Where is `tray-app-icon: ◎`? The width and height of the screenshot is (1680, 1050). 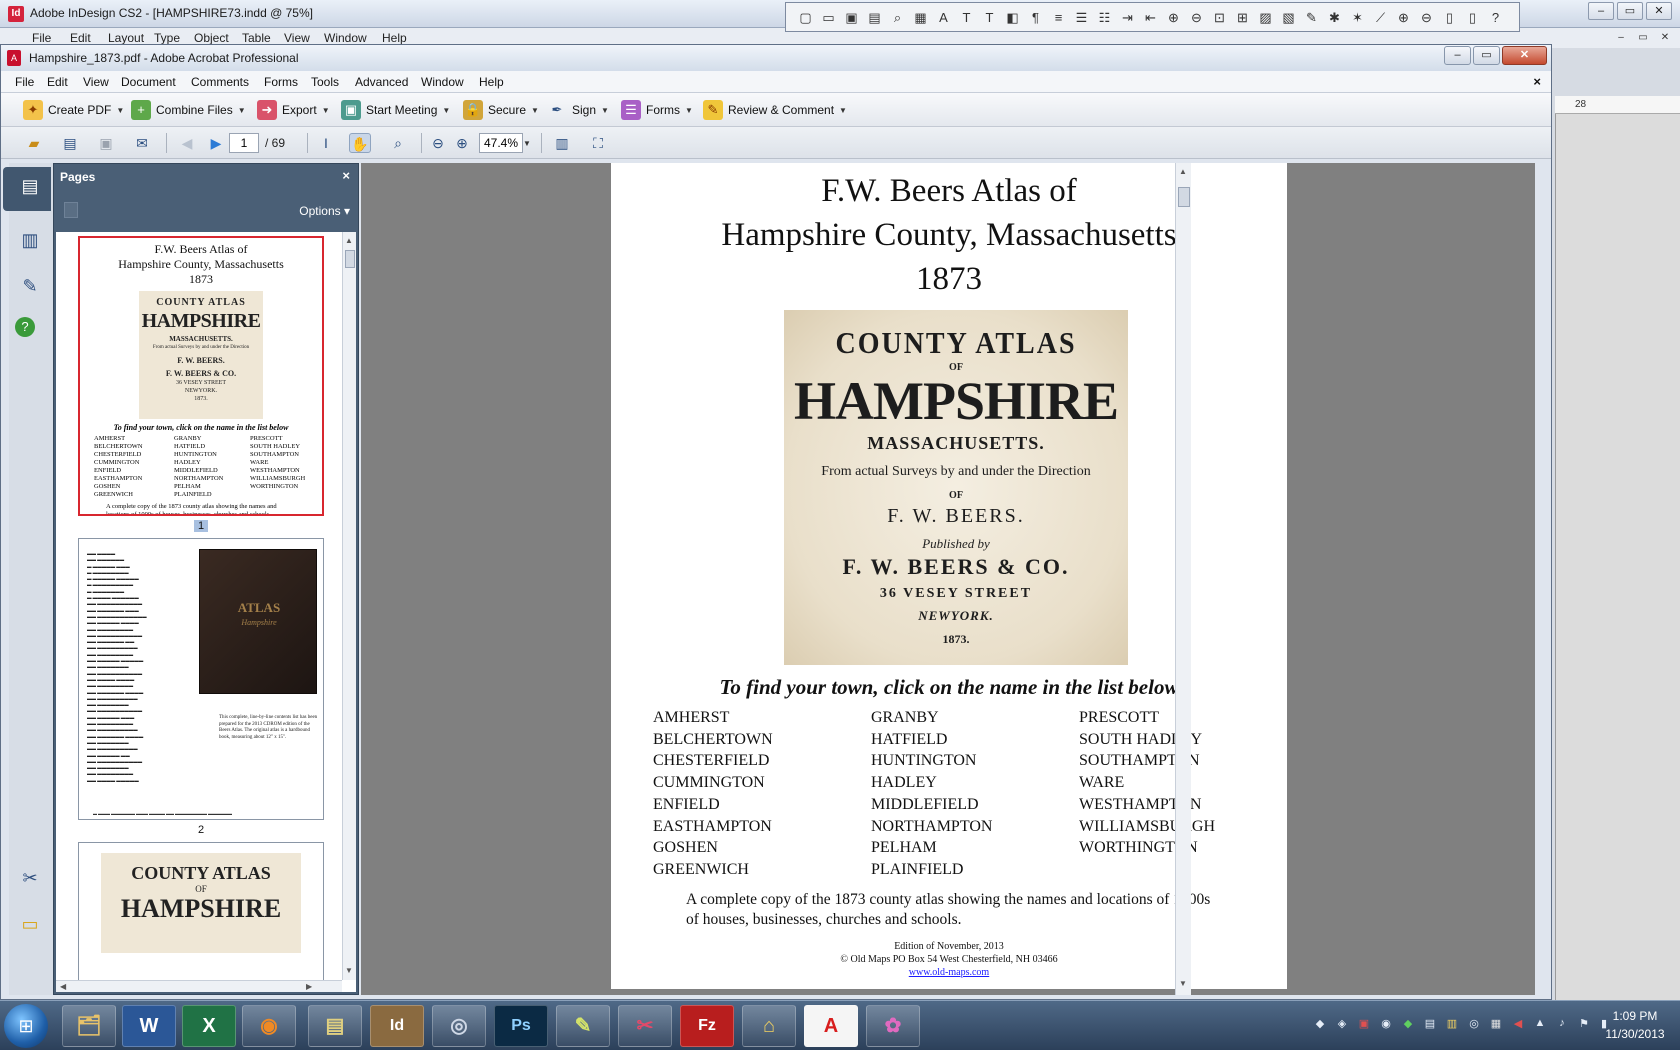
tray-app-icon: ◎ is located at coordinates (1474, 1025).